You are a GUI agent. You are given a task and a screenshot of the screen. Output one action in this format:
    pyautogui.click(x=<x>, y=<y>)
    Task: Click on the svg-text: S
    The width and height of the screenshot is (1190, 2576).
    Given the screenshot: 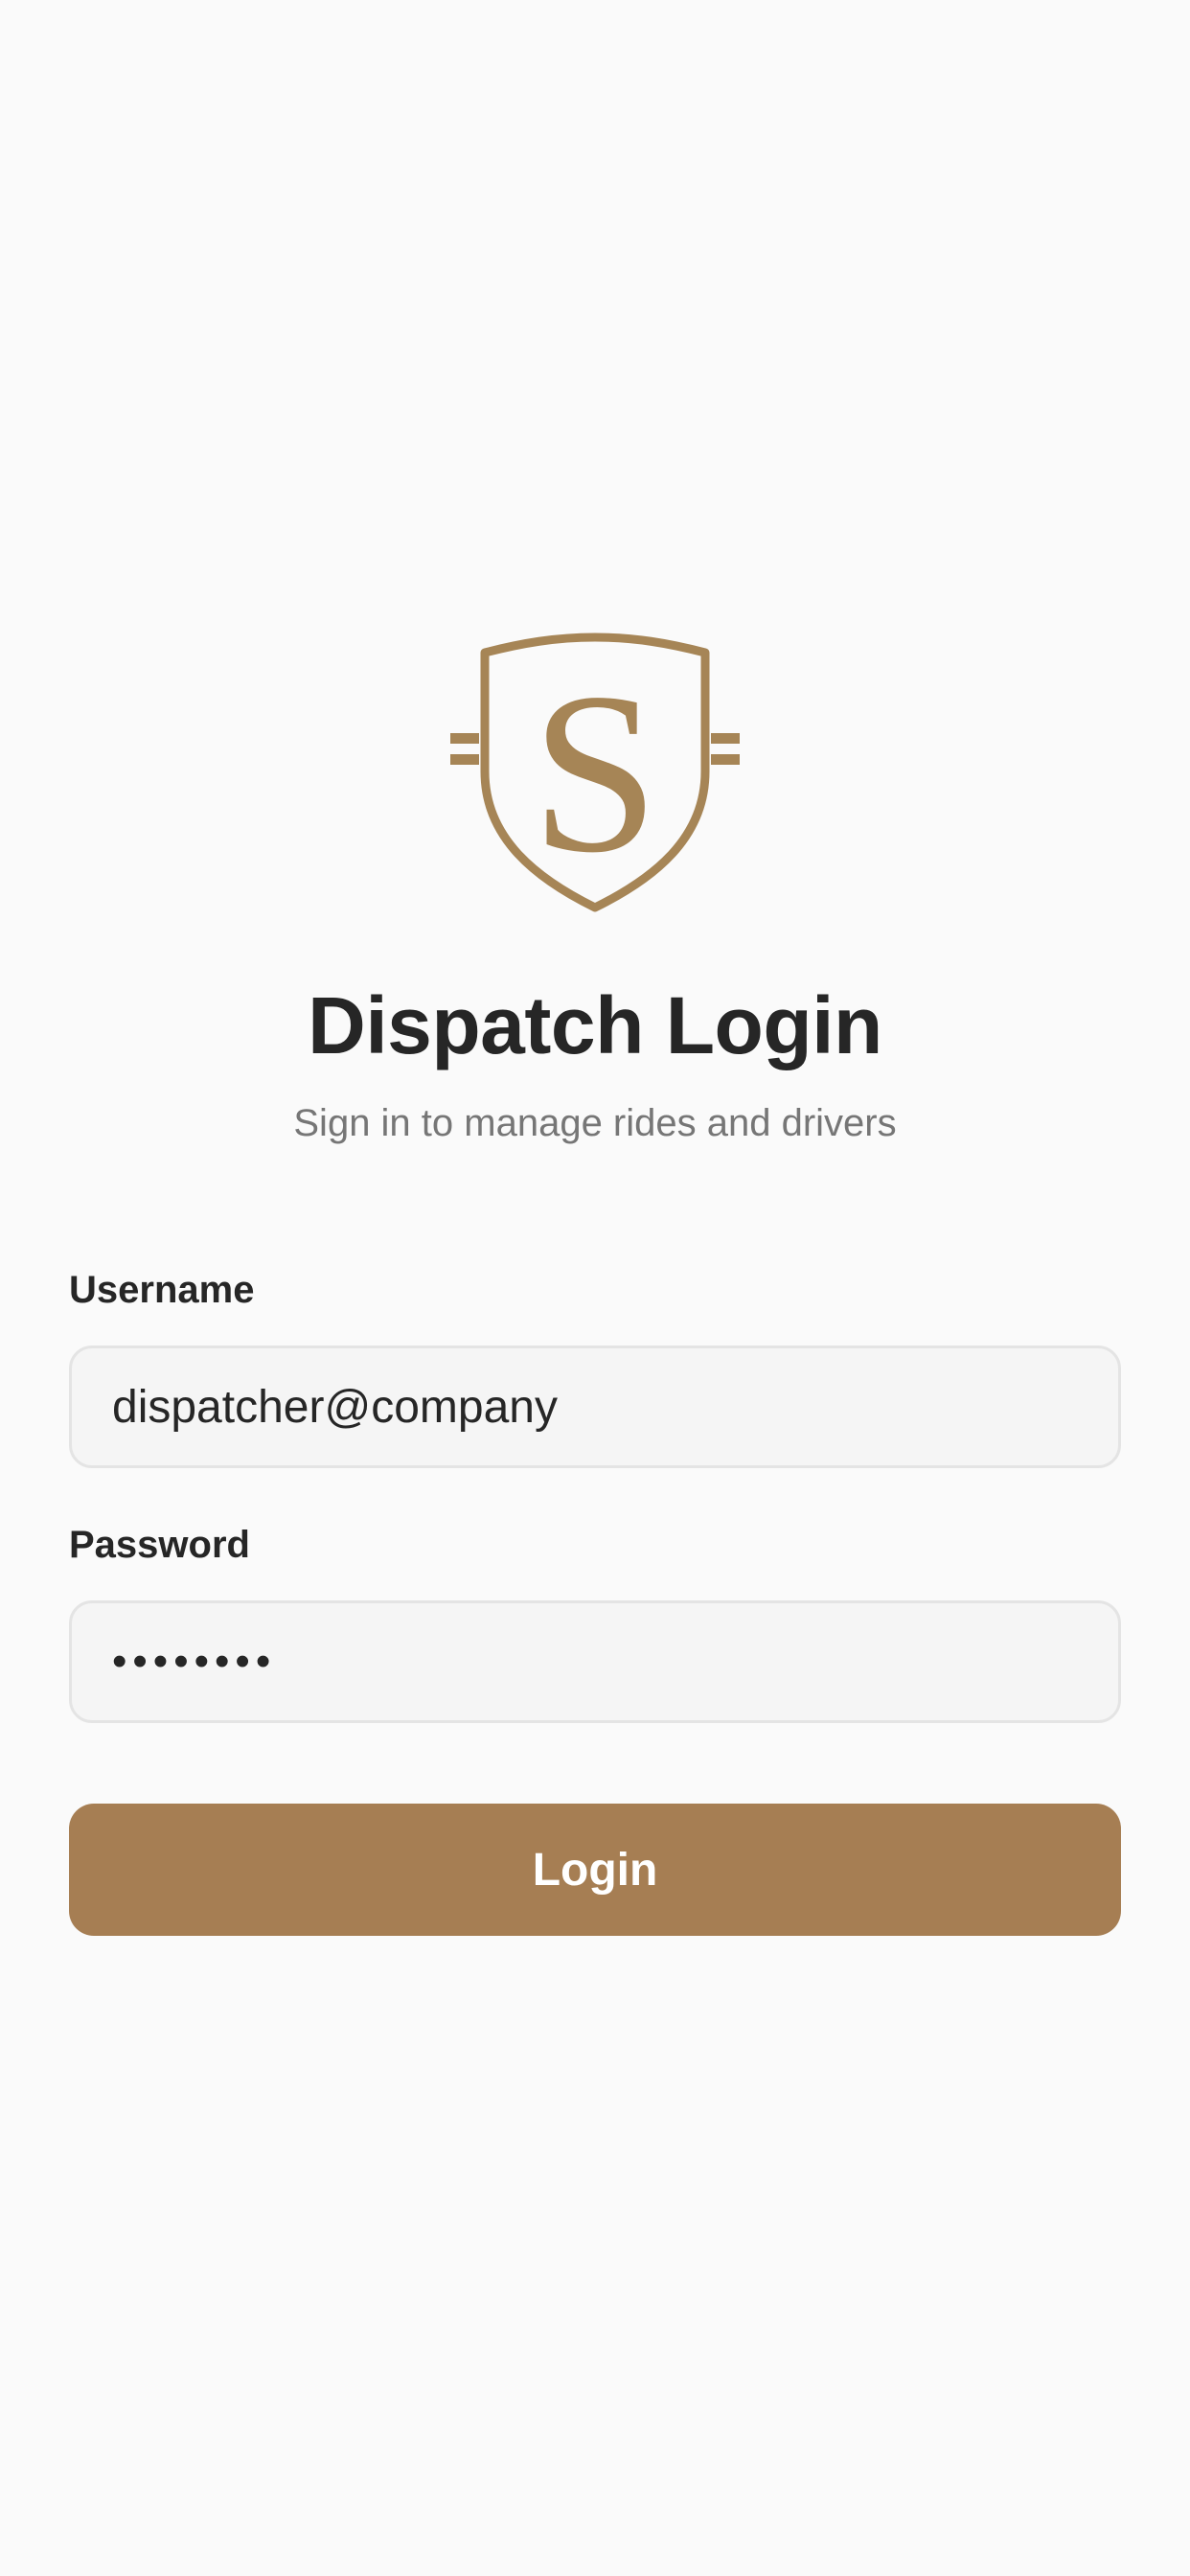 What is the action you would take?
    pyautogui.click(x=594, y=772)
    